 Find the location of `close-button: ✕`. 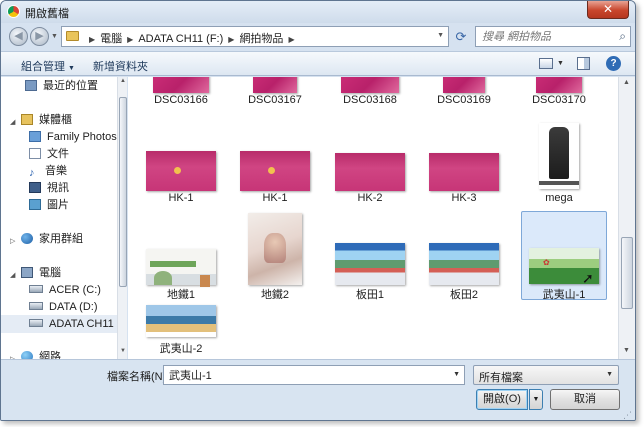

close-button: ✕ is located at coordinates (608, 10).